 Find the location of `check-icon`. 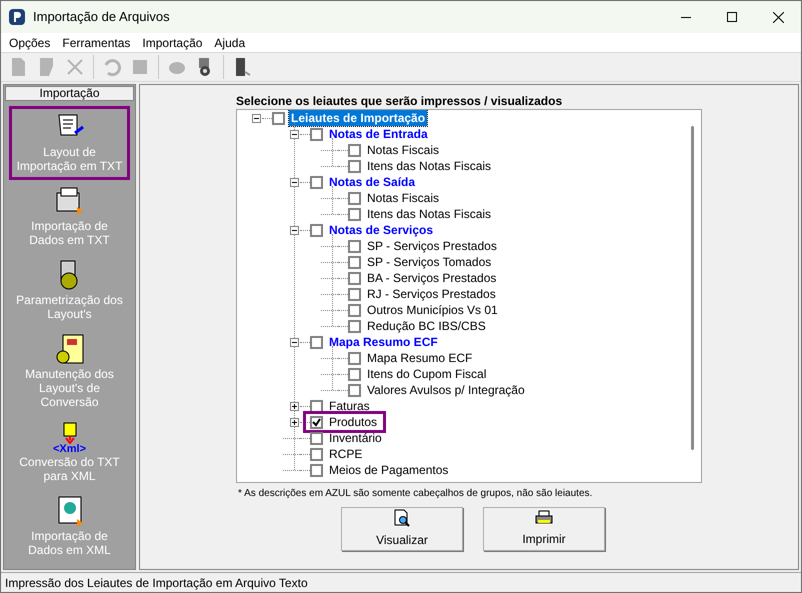

check-icon is located at coordinates (316, 422).